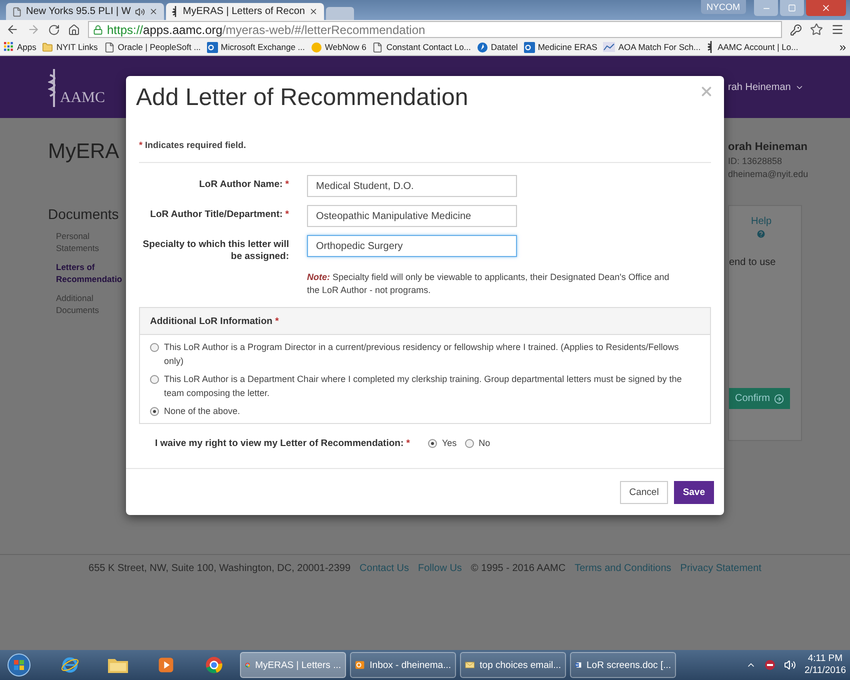  What do you see at coordinates (245, 11) in the screenshot?
I see `browser-tab: MyERAS | Letters of Recon` at bounding box center [245, 11].